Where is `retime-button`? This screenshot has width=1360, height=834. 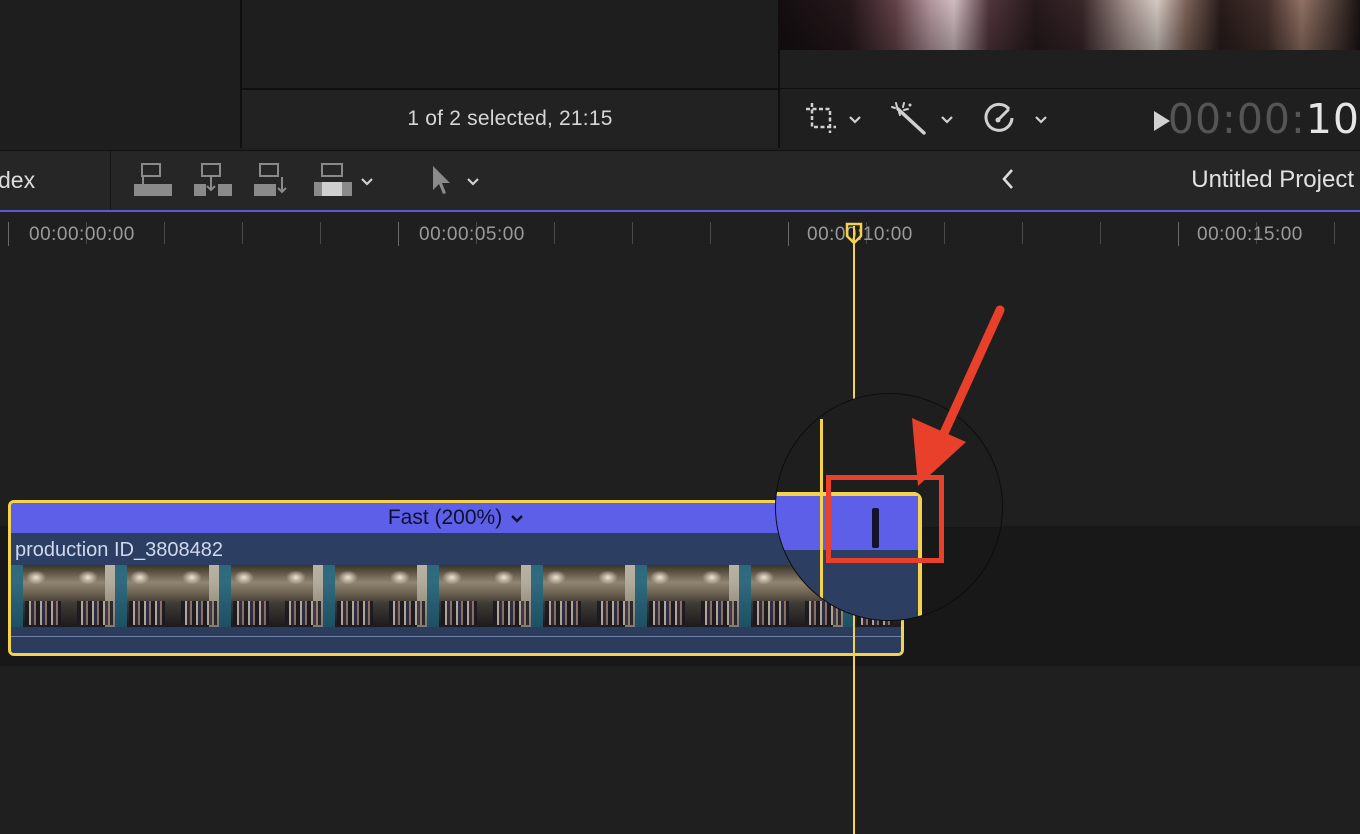 retime-button is located at coordinates (1015, 120).